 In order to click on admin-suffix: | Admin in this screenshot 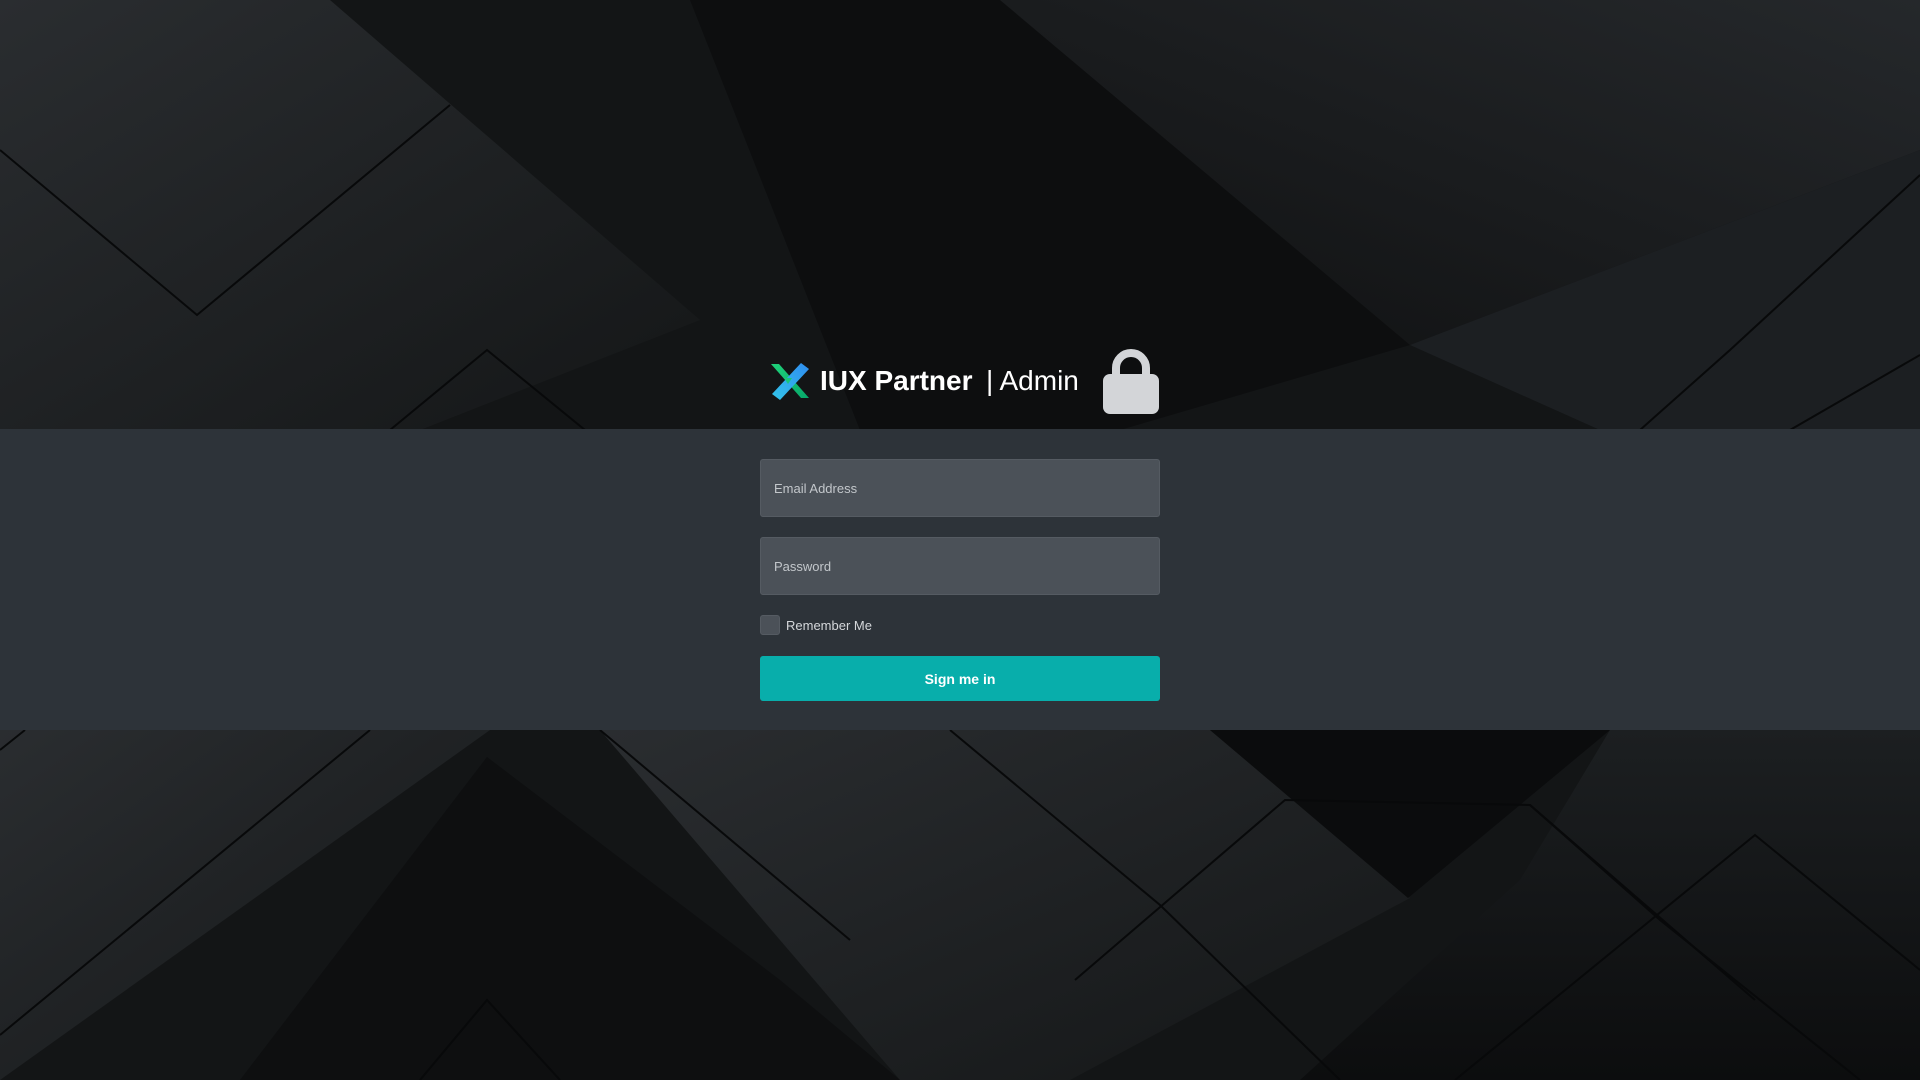, I will do `click(1032, 380)`.